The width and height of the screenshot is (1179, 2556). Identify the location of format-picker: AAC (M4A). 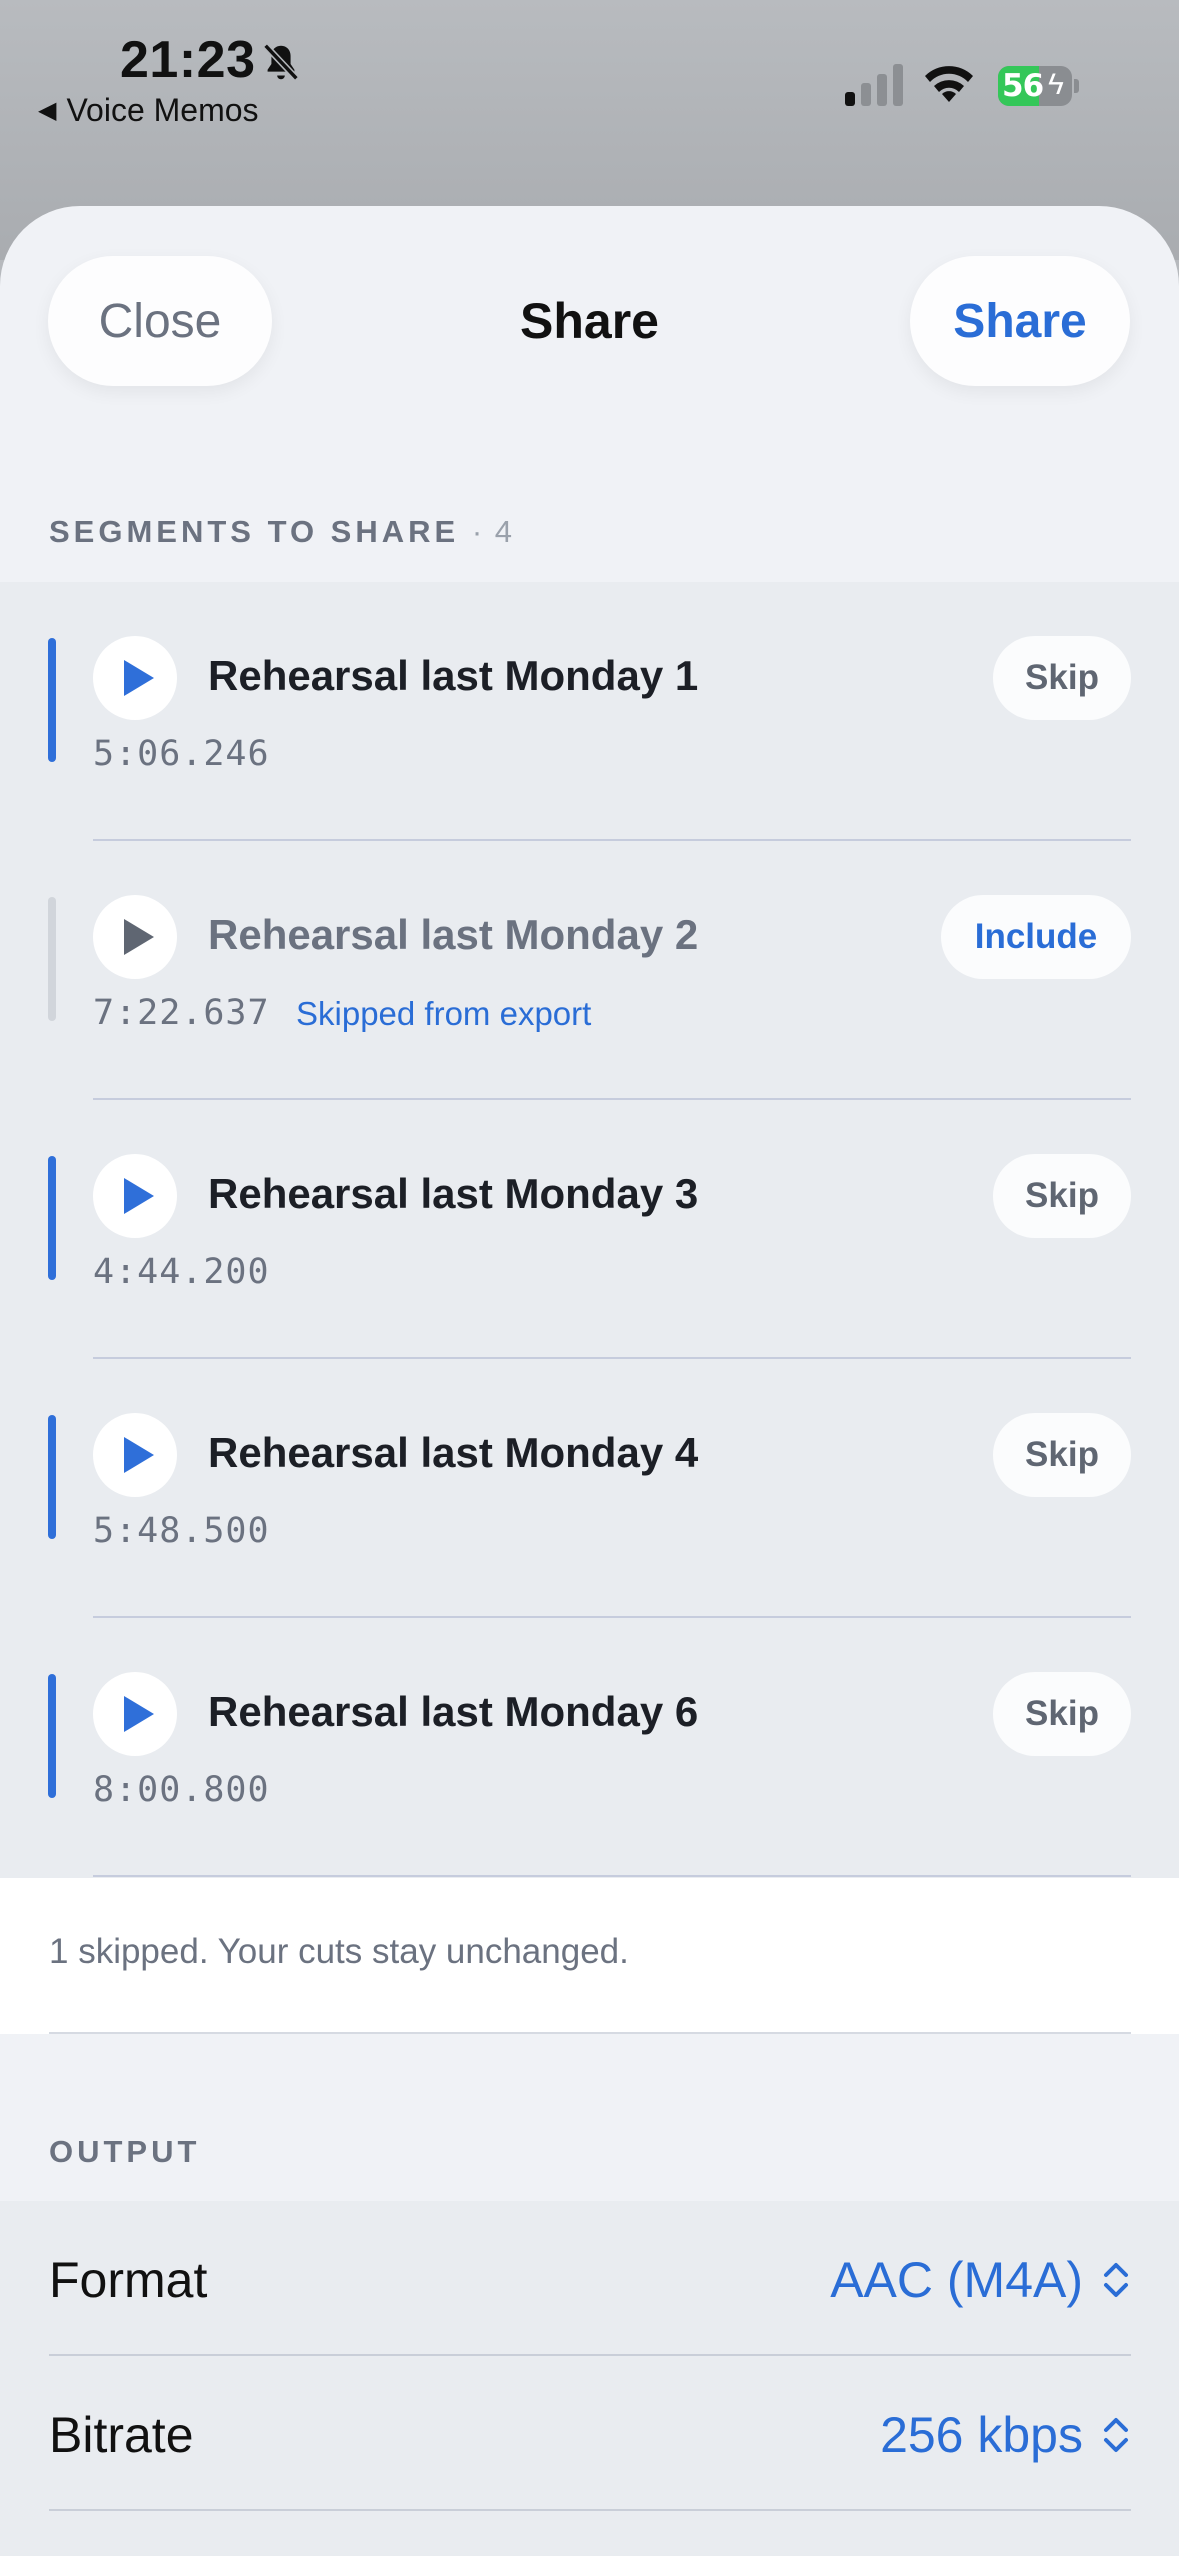
(980, 2280).